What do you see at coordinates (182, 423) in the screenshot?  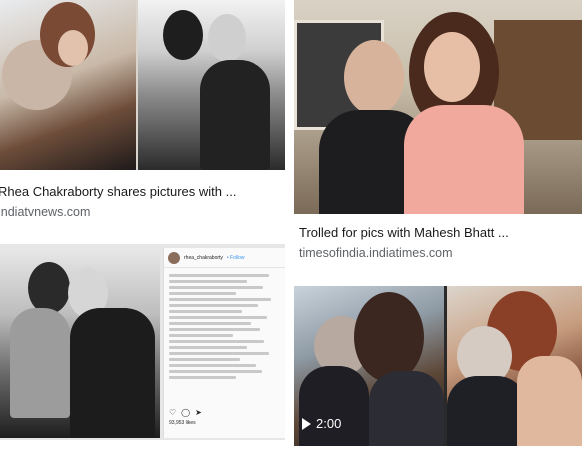 I see `instagram-likes: 93,953 likes` at bounding box center [182, 423].